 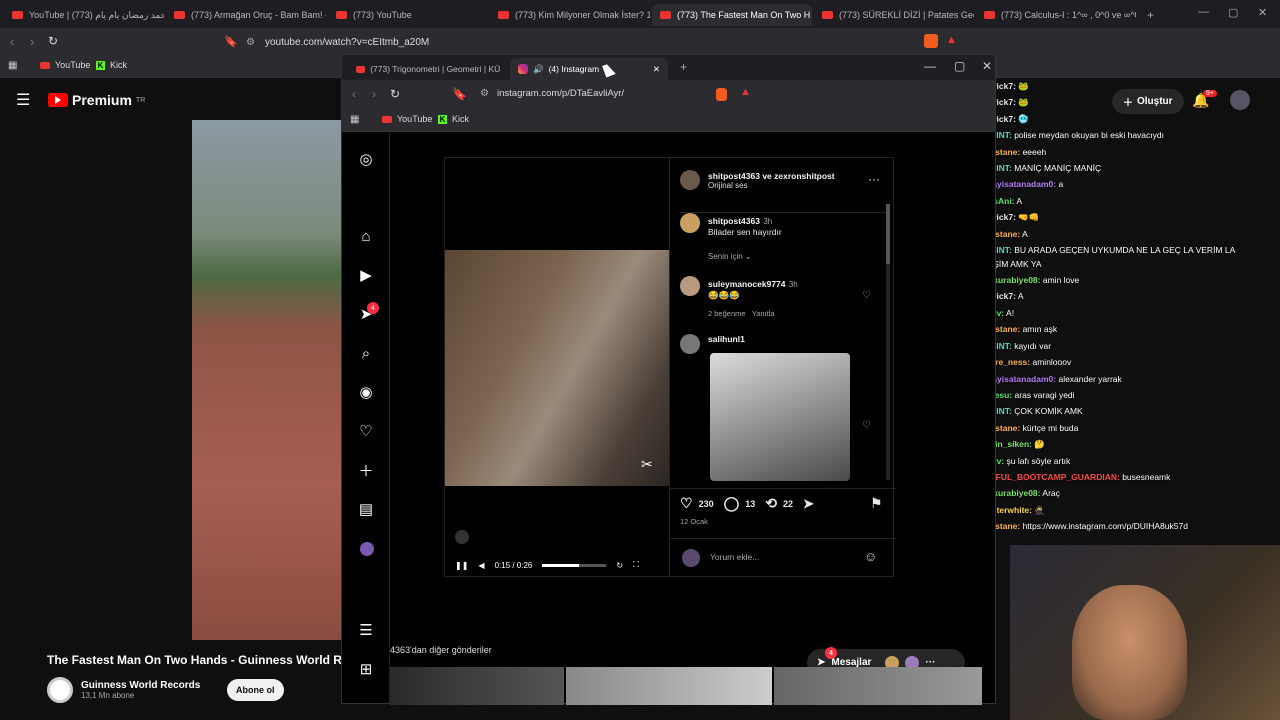 I want to click on outer-tab-3: (773) Kim Milyoner Olmak İster? 120, so click(x=570, y=15).